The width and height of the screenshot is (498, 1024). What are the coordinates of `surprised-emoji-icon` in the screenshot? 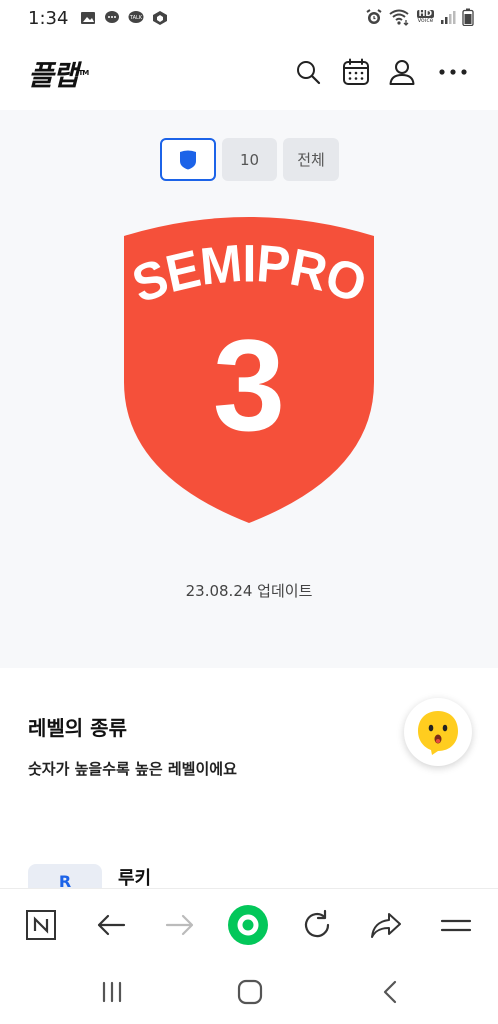 It's located at (438, 733).